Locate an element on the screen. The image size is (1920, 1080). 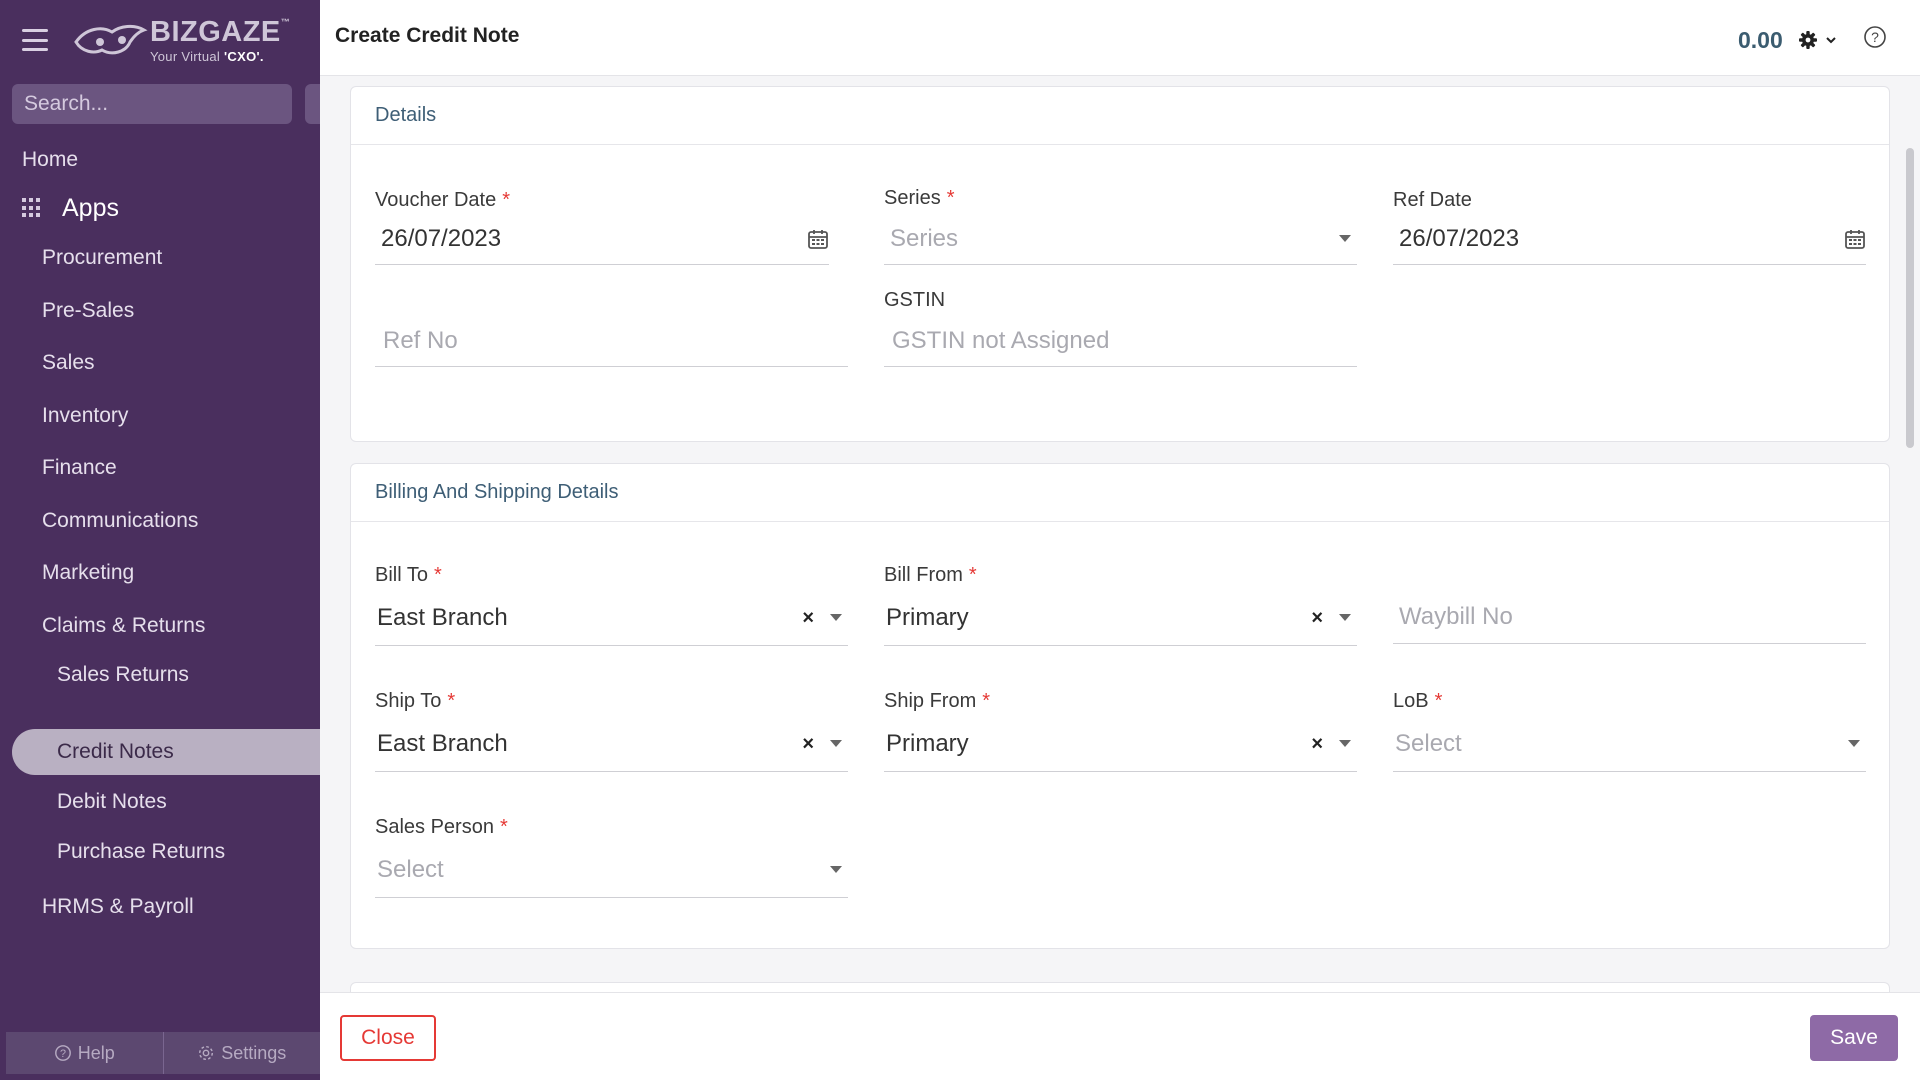
sidebar-item-claims-returns: Claims & Returns is located at coordinates (160, 626).